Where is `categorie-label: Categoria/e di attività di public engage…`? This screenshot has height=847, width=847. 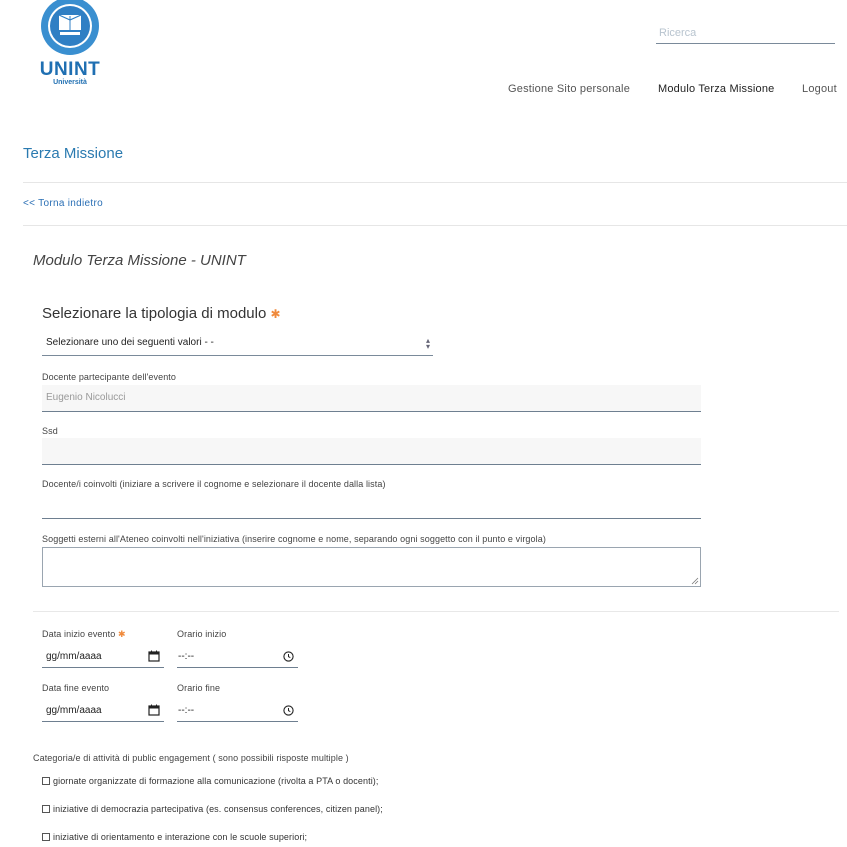
categorie-label: Categoria/e di attività di public engage… is located at coordinates (191, 758).